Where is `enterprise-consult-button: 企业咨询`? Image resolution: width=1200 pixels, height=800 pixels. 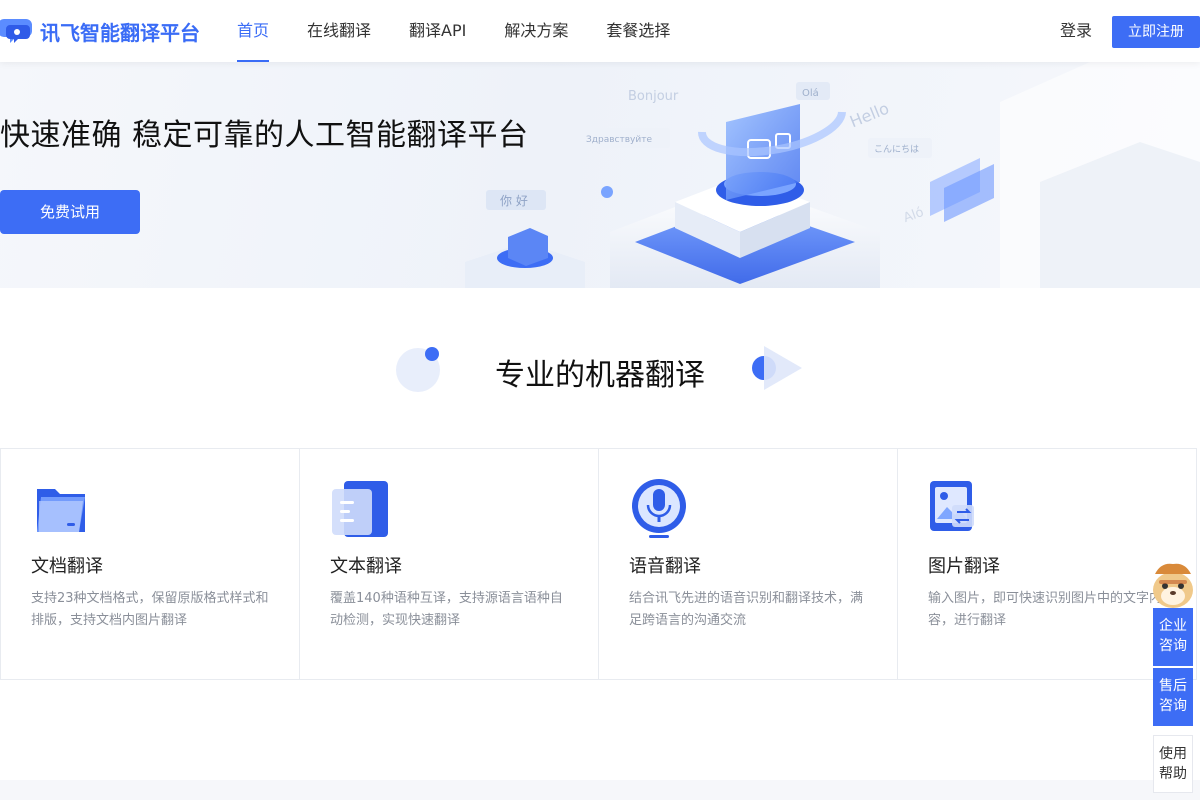 enterprise-consult-button: 企业咨询 is located at coordinates (1173, 637).